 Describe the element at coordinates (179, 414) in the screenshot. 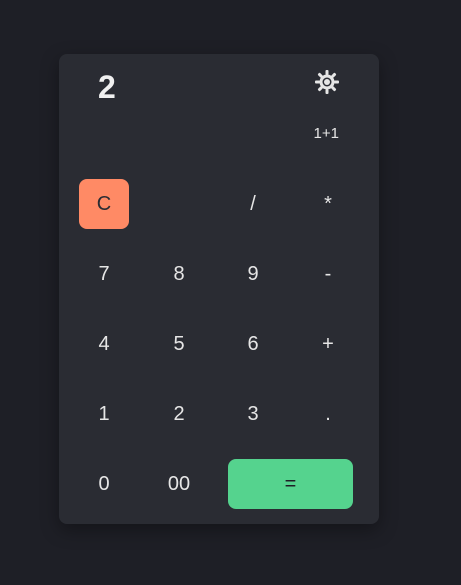

I see `digit-2-button: 2` at that location.